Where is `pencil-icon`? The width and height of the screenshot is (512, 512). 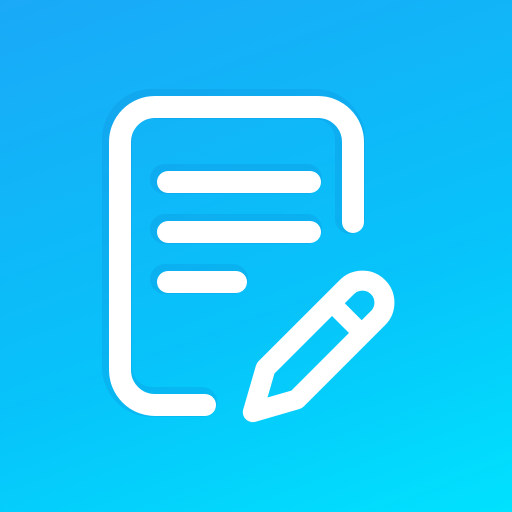 pencil-icon is located at coordinates (318, 346).